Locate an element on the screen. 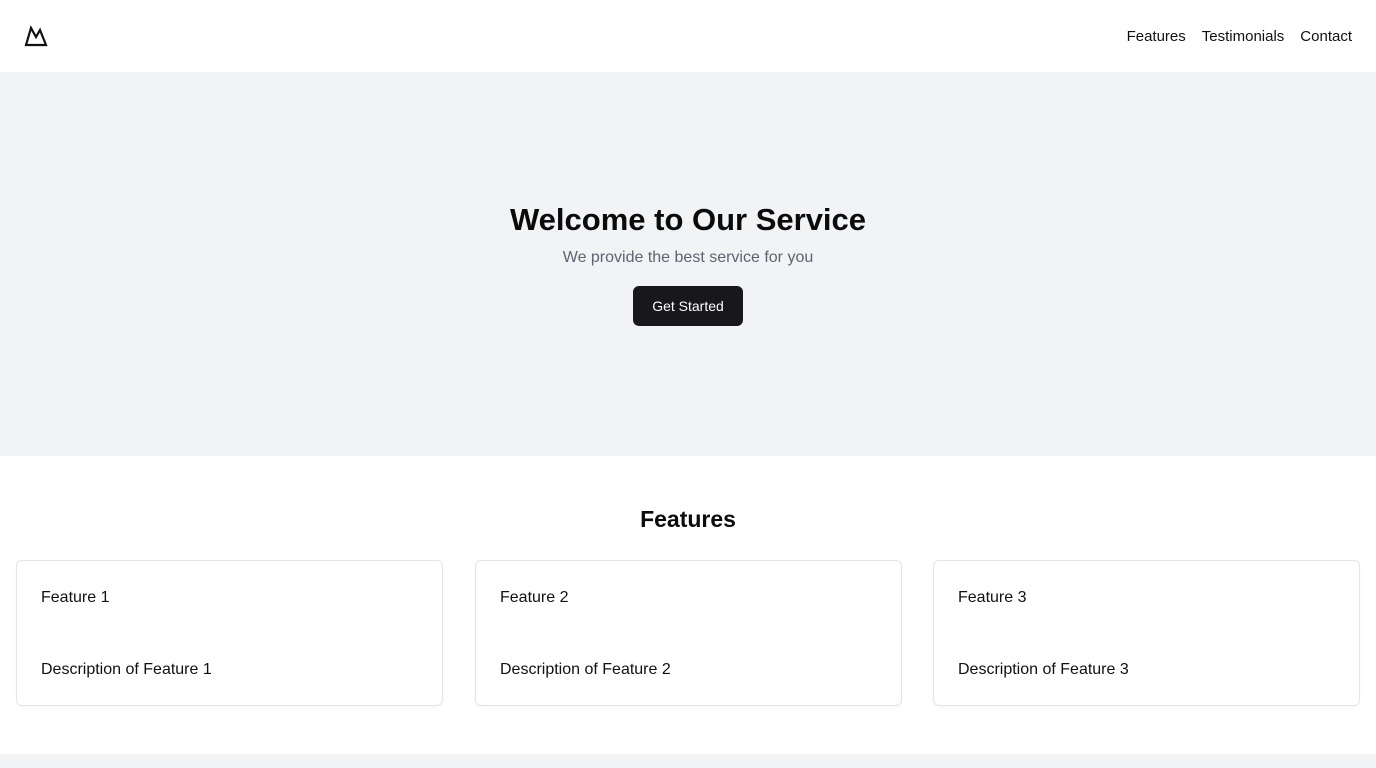 The image size is (1376, 768). feature-card-2: Feature 2 Description of Feature 2 is located at coordinates (688, 633).